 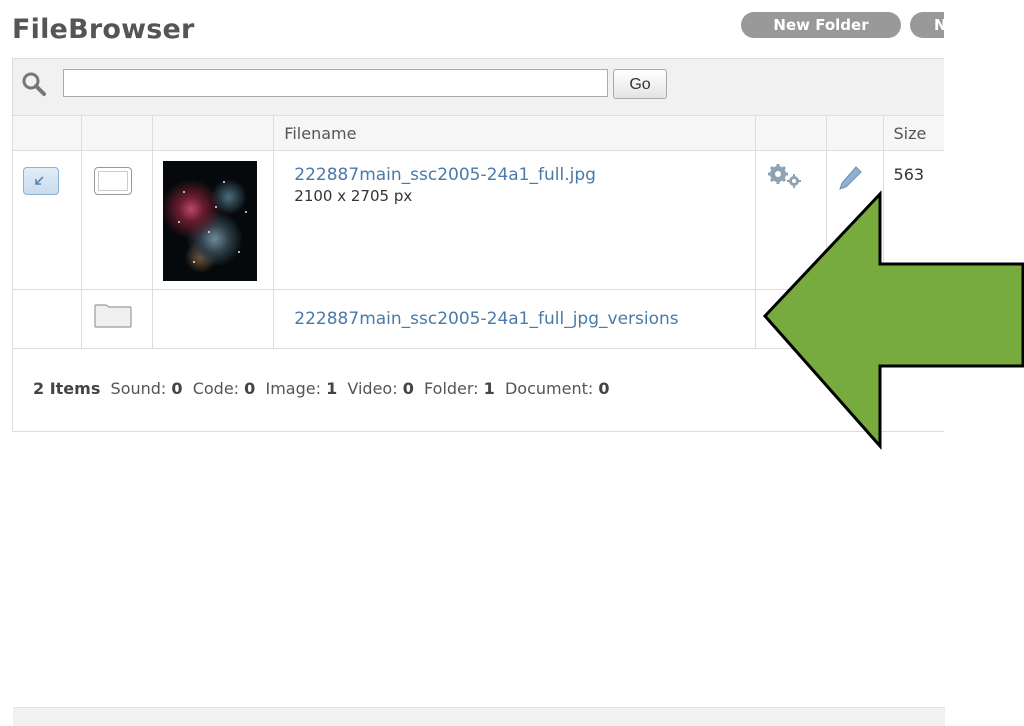 What do you see at coordinates (34, 86) in the screenshot?
I see `search-icon` at bounding box center [34, 86].